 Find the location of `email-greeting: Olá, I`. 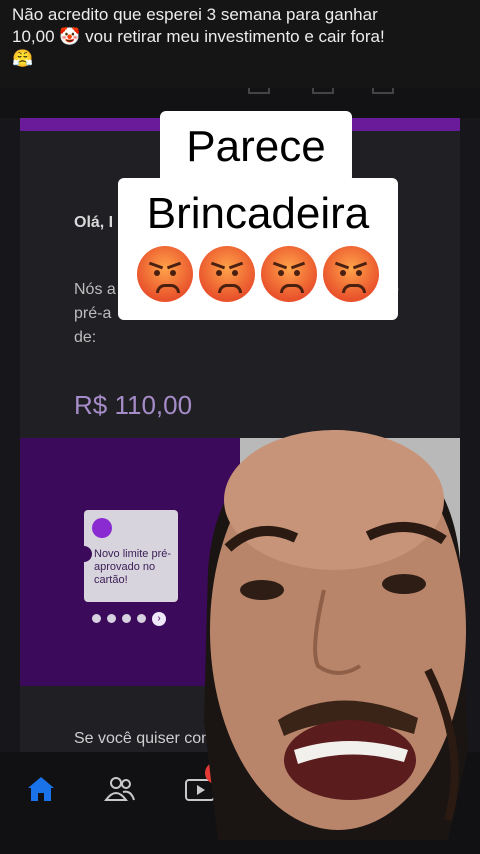

email-greeting: Olá, I is located at coordinates (94, 222).